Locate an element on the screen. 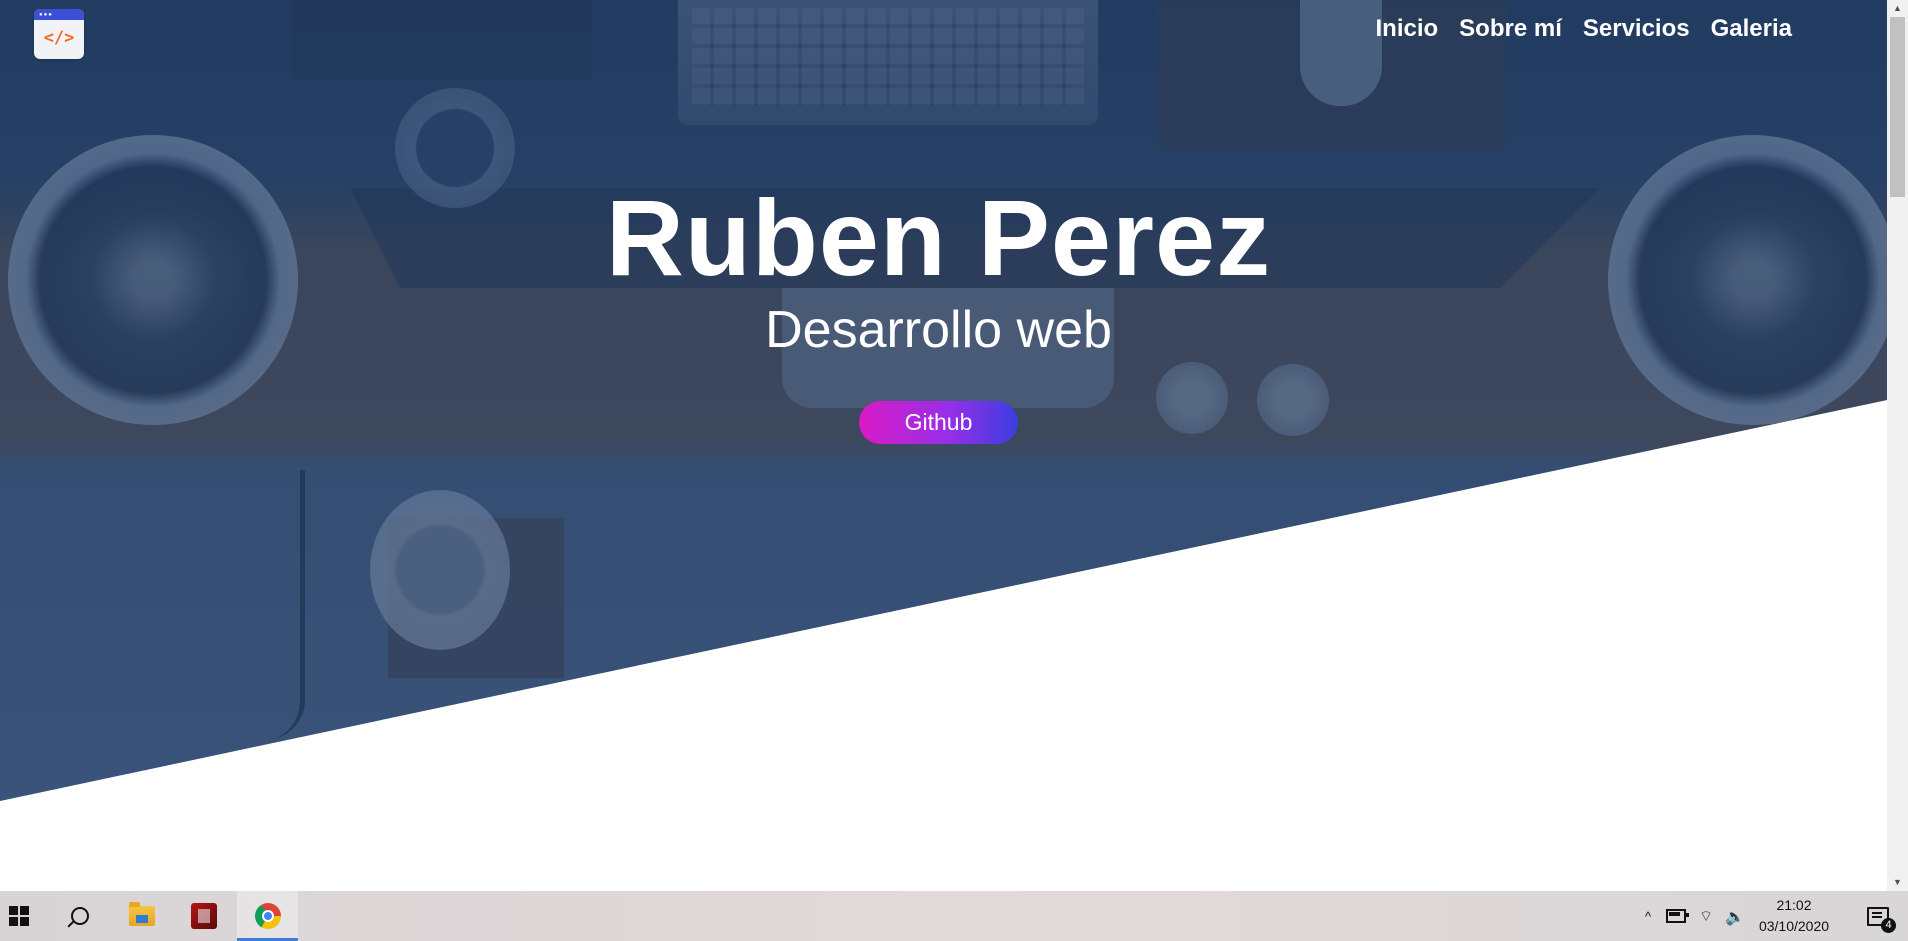 The width and height of the screenshot is (1908, 941). site-logo: ●●● </> is located at coordinates (59, 34).